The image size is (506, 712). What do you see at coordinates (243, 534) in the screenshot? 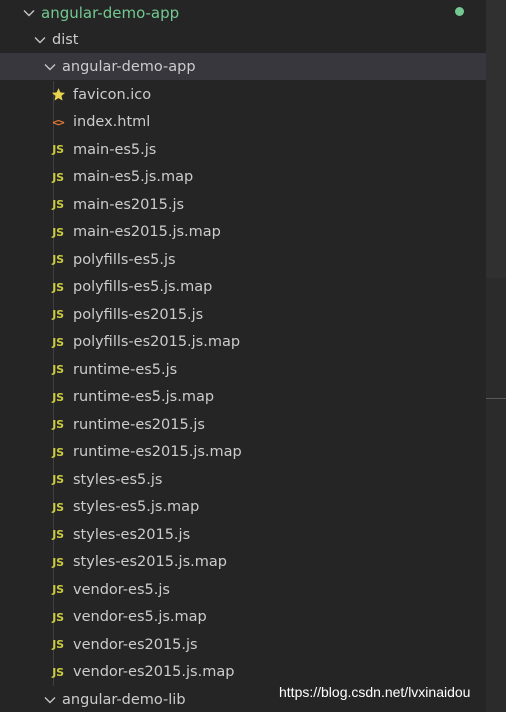
I see `tree-item-file: JS styles-es2015.js` at bounding box center [243, 534].